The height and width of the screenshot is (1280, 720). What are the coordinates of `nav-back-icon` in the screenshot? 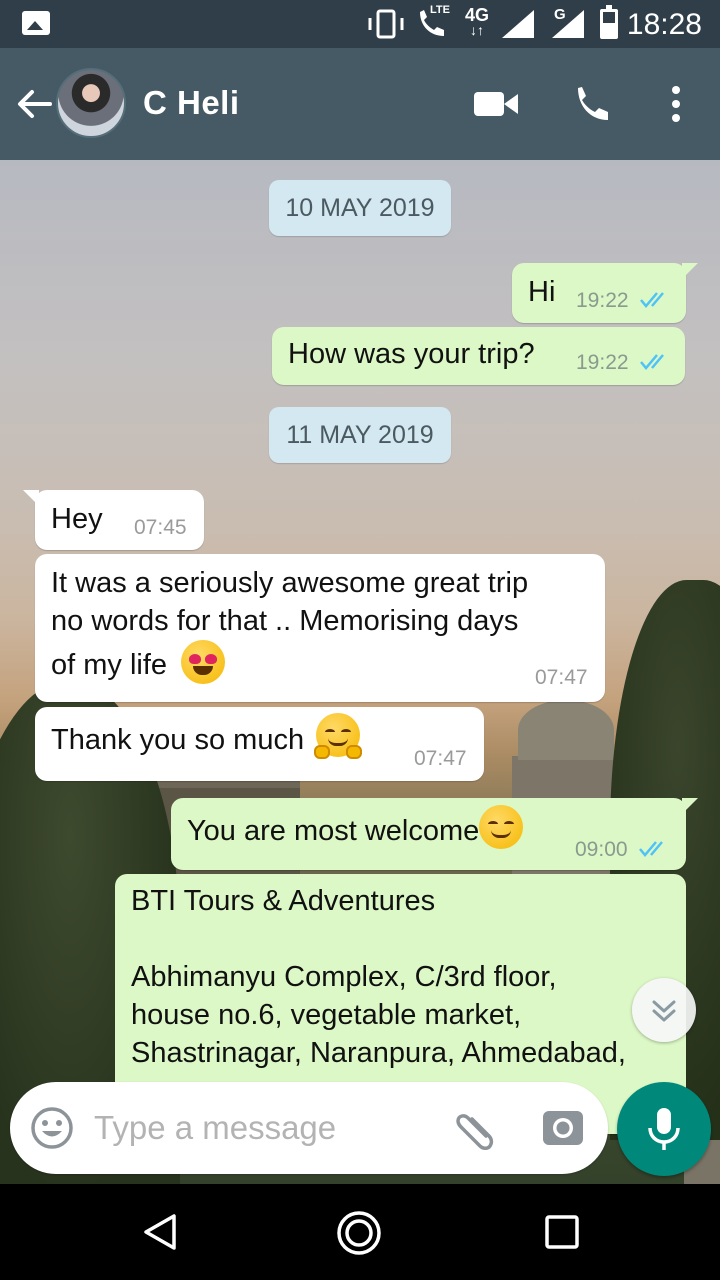 It's located at (160, 1232).